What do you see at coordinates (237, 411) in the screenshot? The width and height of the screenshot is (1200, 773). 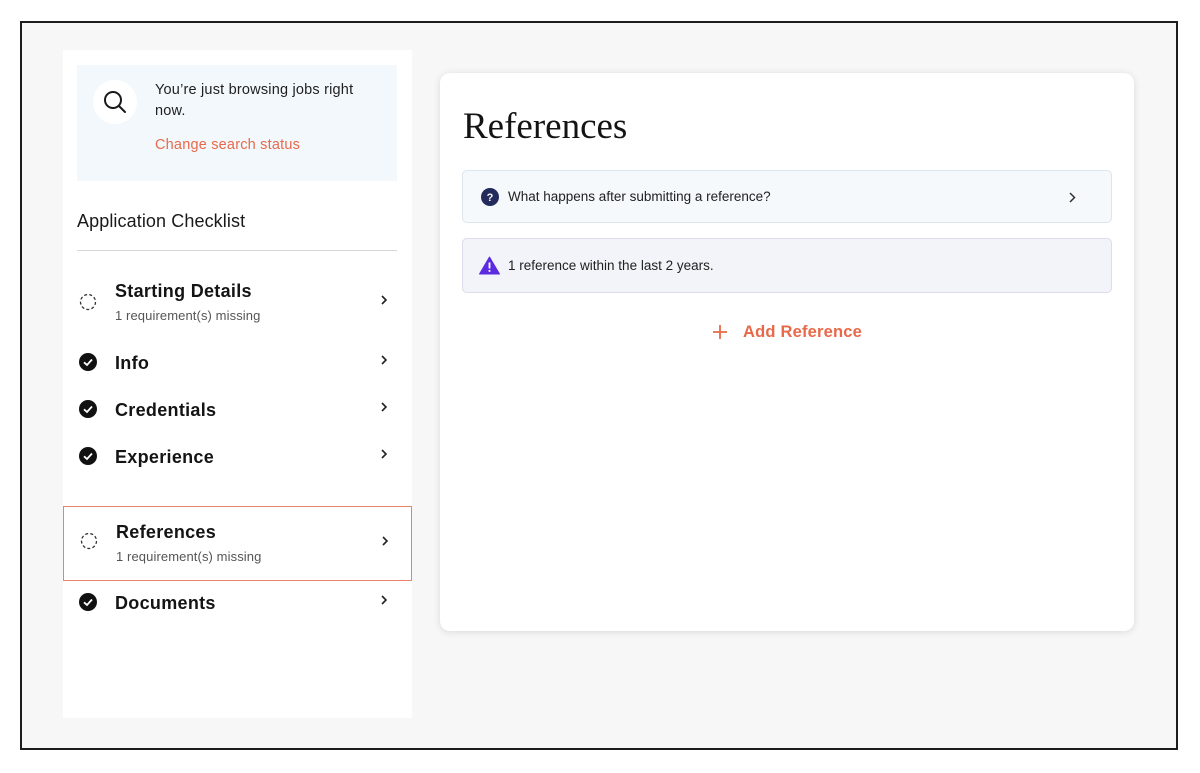 I see `checklist-item-credentials: Credentials` at bounding box center [237, 411].